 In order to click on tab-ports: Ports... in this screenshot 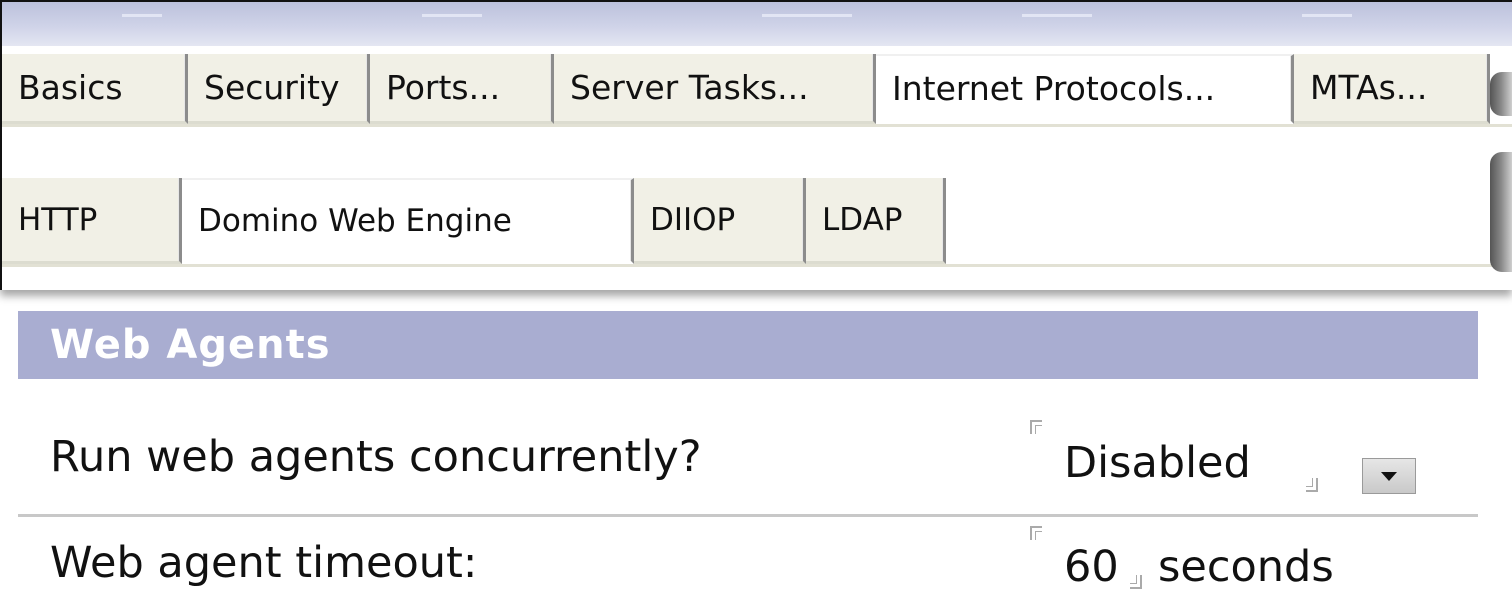, I will do `click(462, 89)`.